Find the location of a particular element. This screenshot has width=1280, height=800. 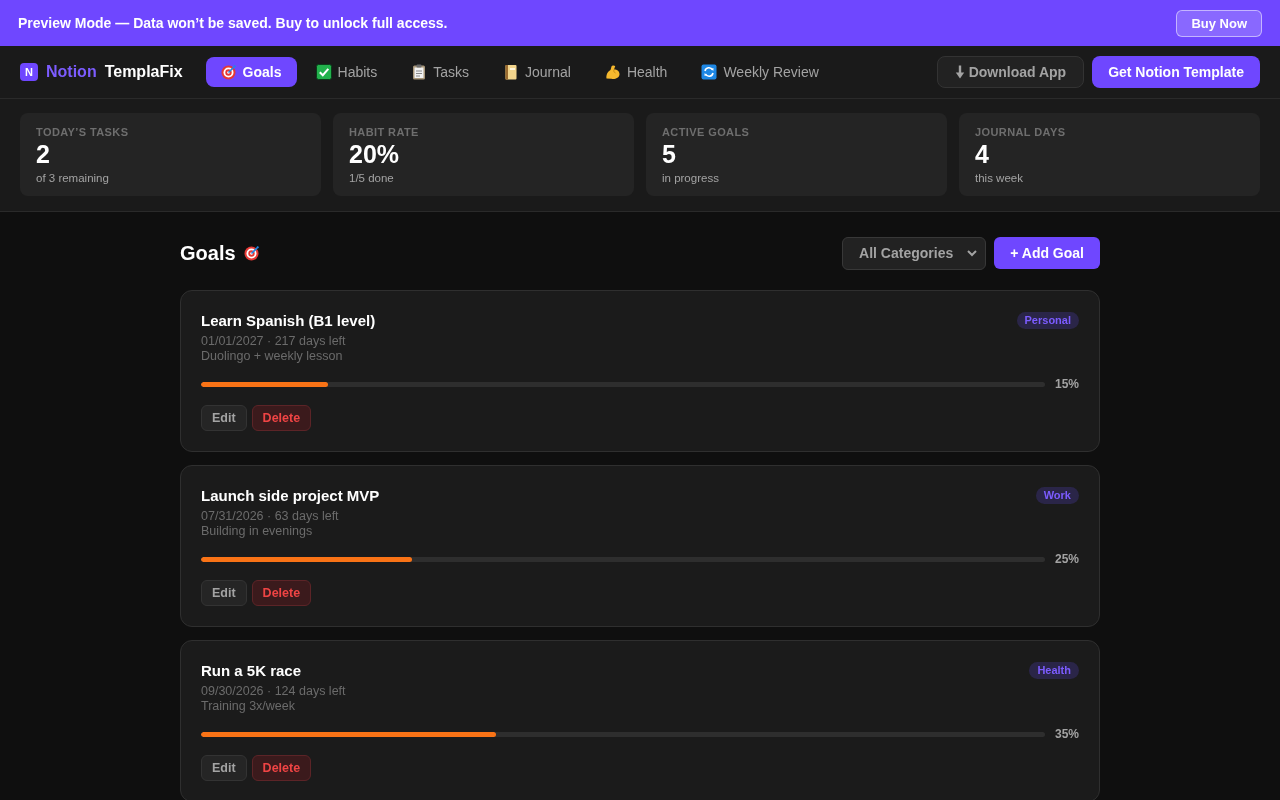

stat-value: 4 is located at coordinates (982, 154).